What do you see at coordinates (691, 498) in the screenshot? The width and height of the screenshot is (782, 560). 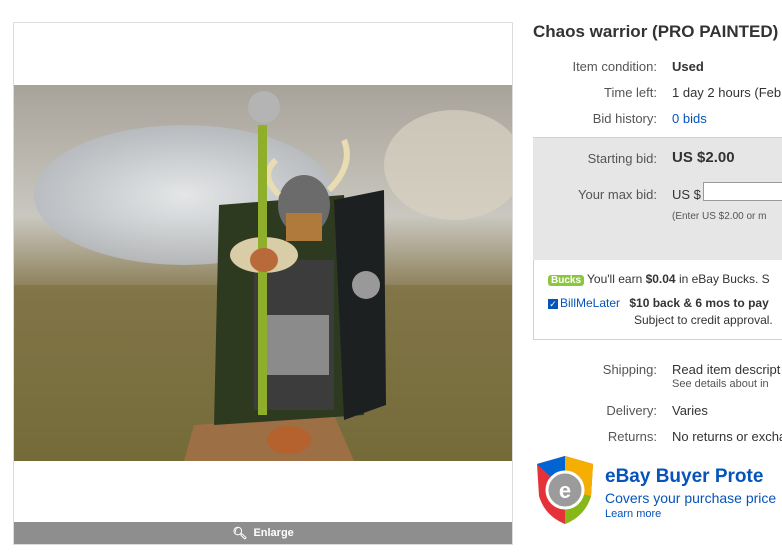 I see `buyer-protection-subtitle: Covers your purchase price` at bounding box center [691, 498].